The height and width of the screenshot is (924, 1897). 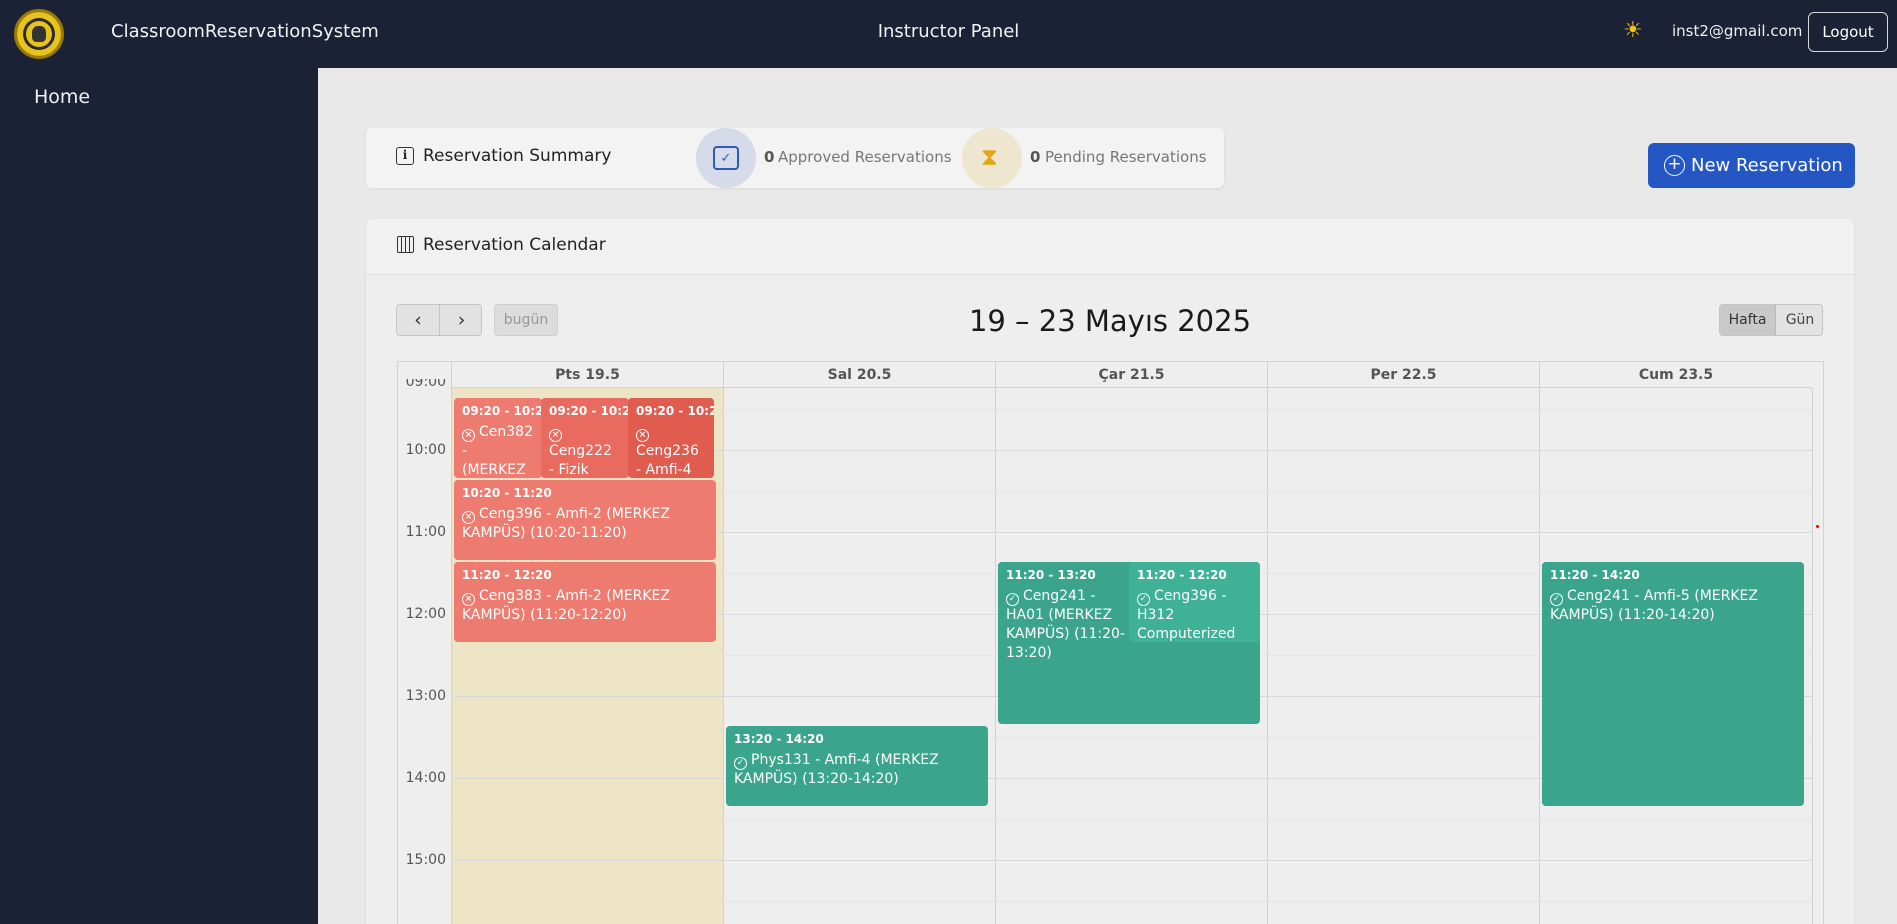 What do you see at coordinates (461, 320) in the screenshot?
I see `next-week-button: ›` at bounding box center [461, 320].